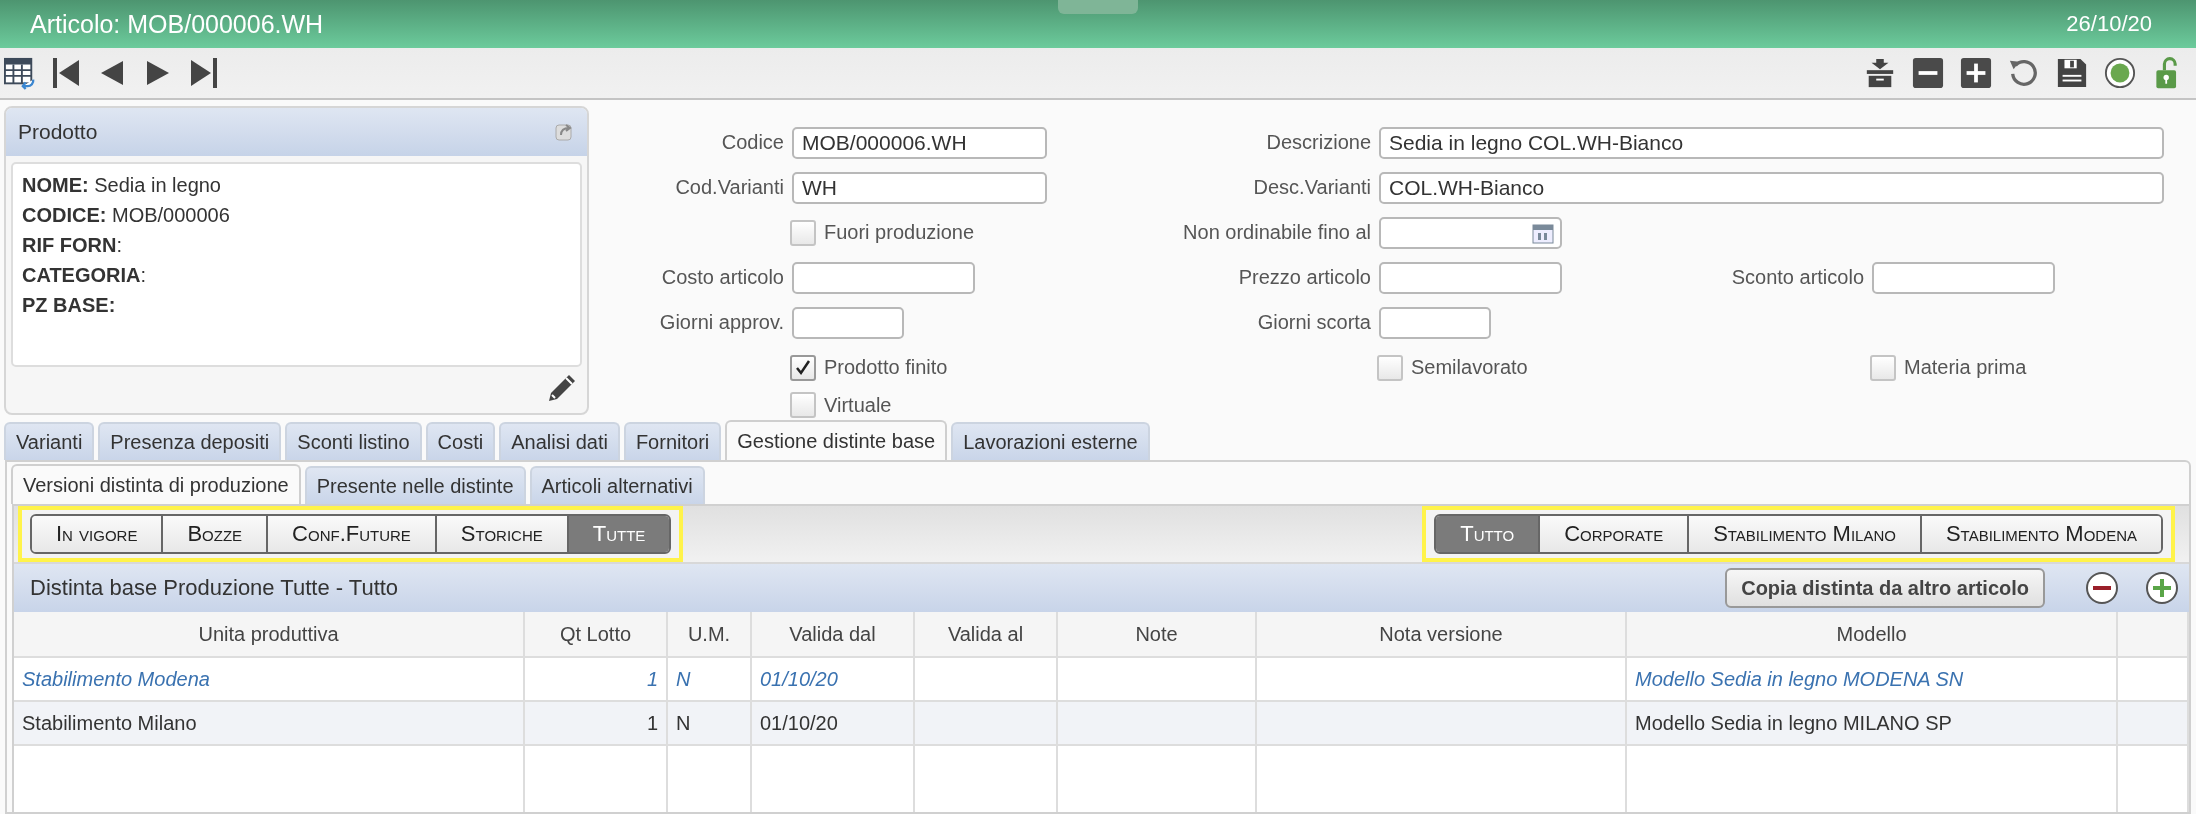  What do you see at coordinates (559, 441) in the screenshot?
I see `tab: Analisi dati` at bounding box center [559, 441].